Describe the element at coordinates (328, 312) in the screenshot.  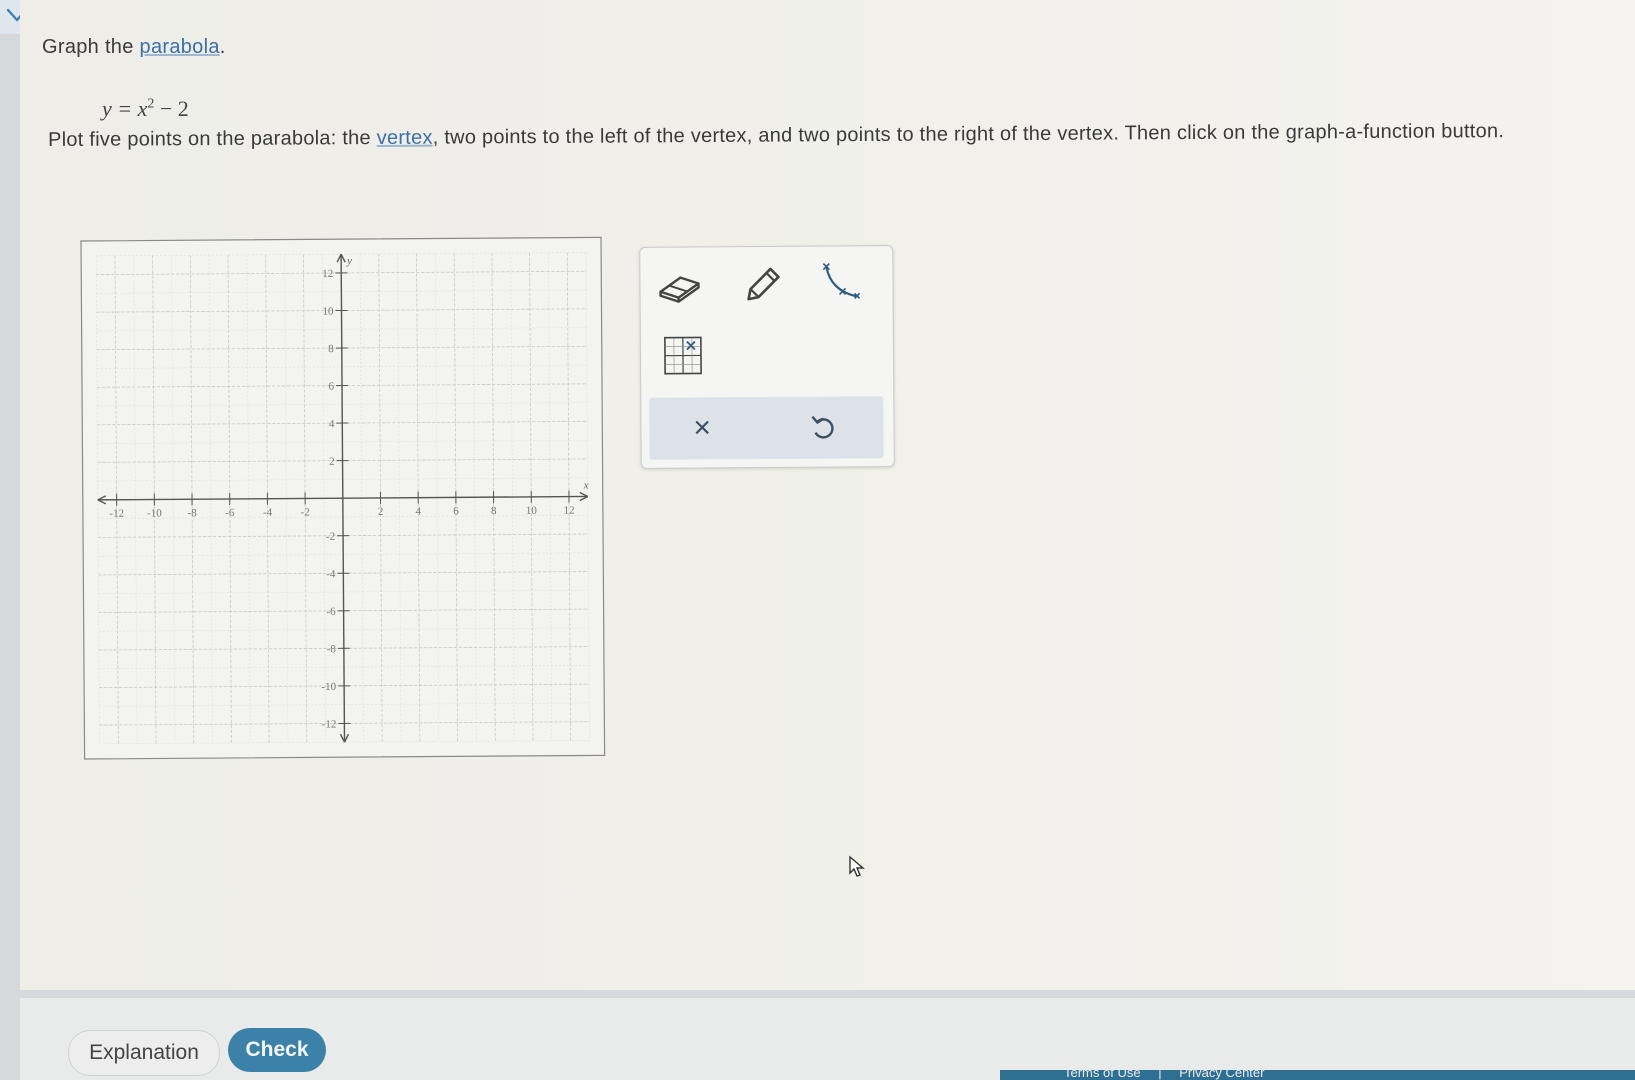
I see `y-tick-label: 10` at that location.